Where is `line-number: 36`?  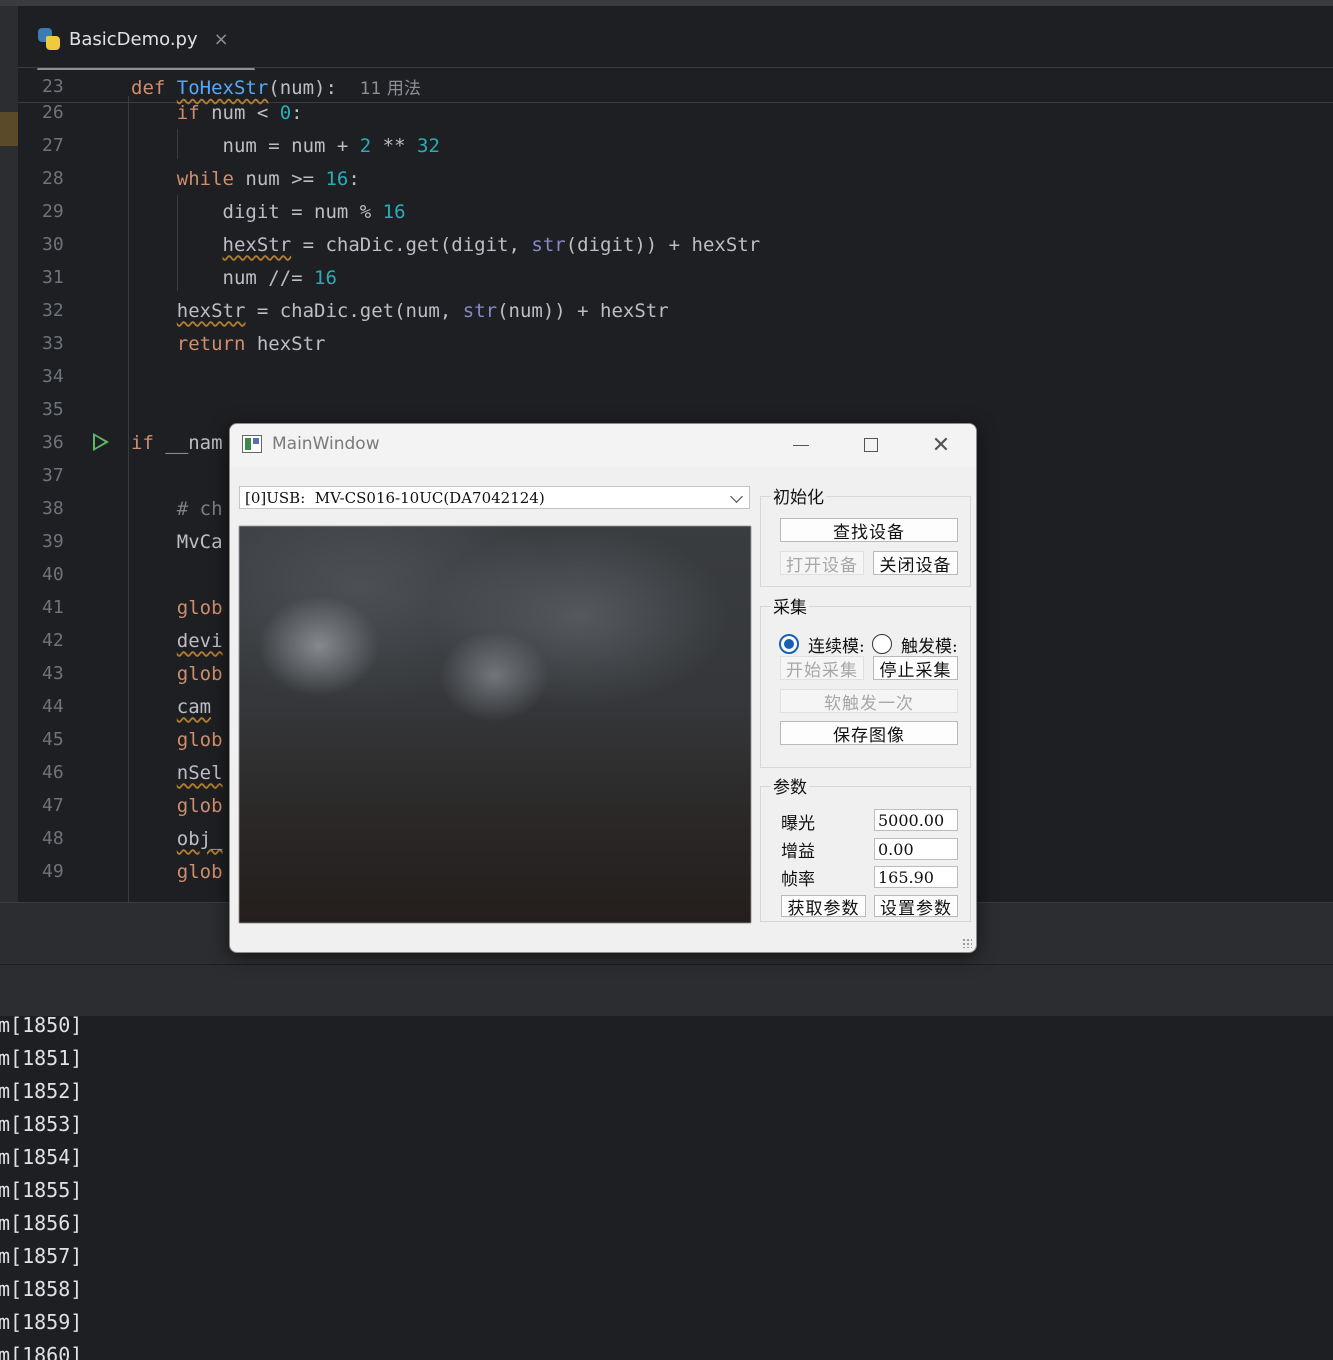
line-number: 36 is located at coordinates (53, 442).